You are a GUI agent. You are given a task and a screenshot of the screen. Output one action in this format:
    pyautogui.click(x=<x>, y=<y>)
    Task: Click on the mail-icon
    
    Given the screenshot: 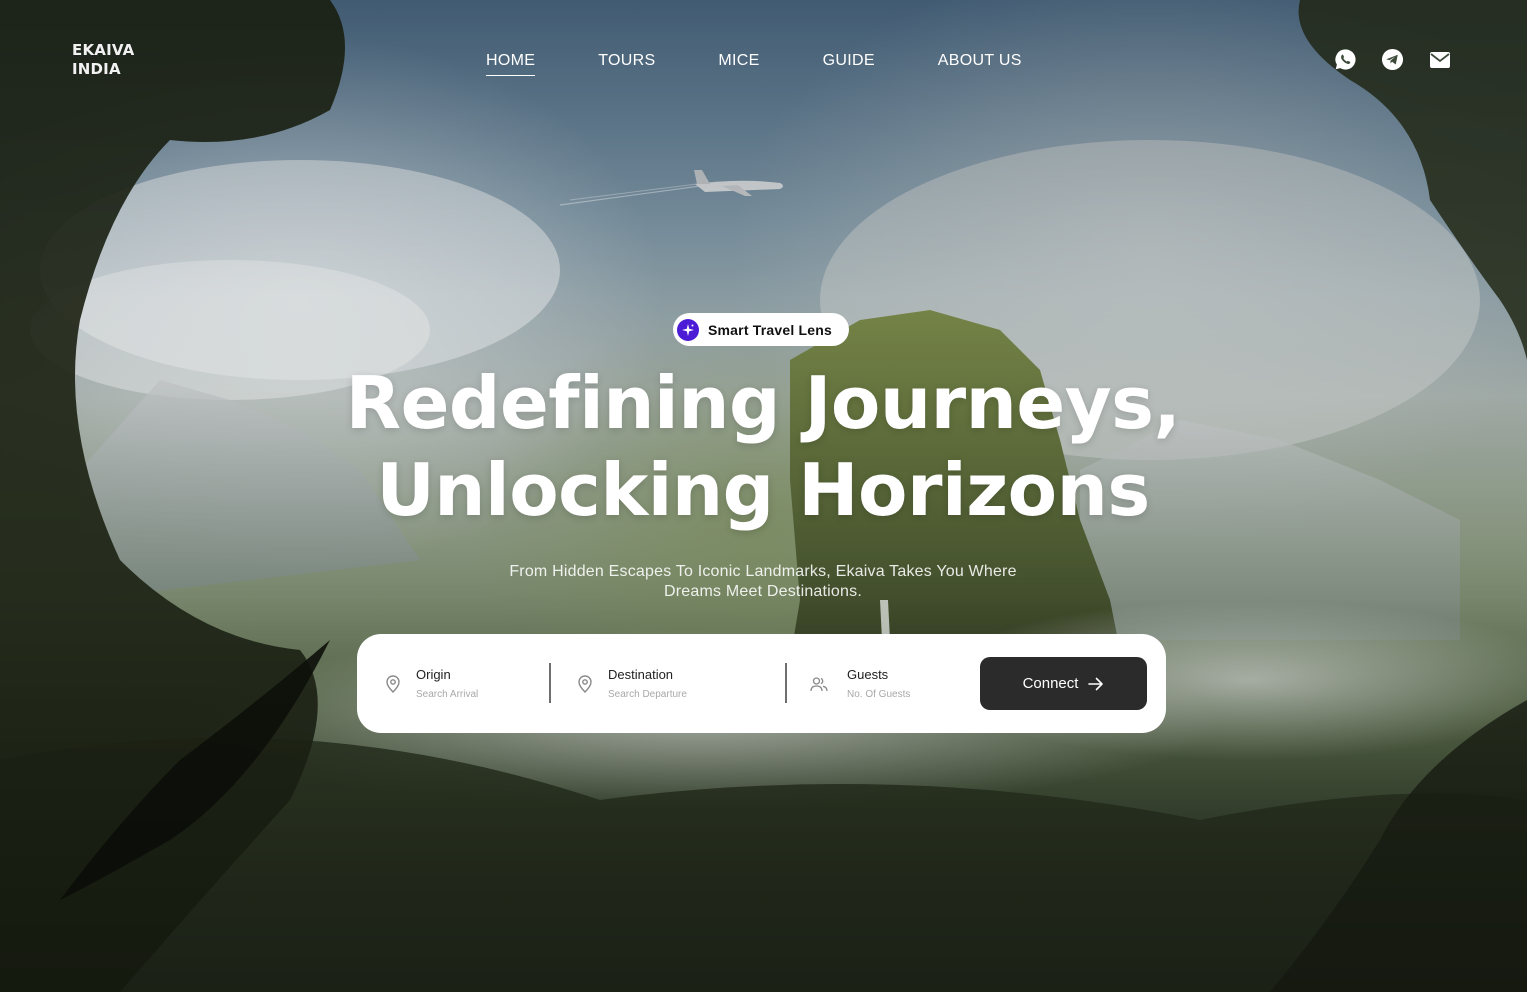 What is the action you would take?
    pyautogui.click(x=1439, y=59)
    